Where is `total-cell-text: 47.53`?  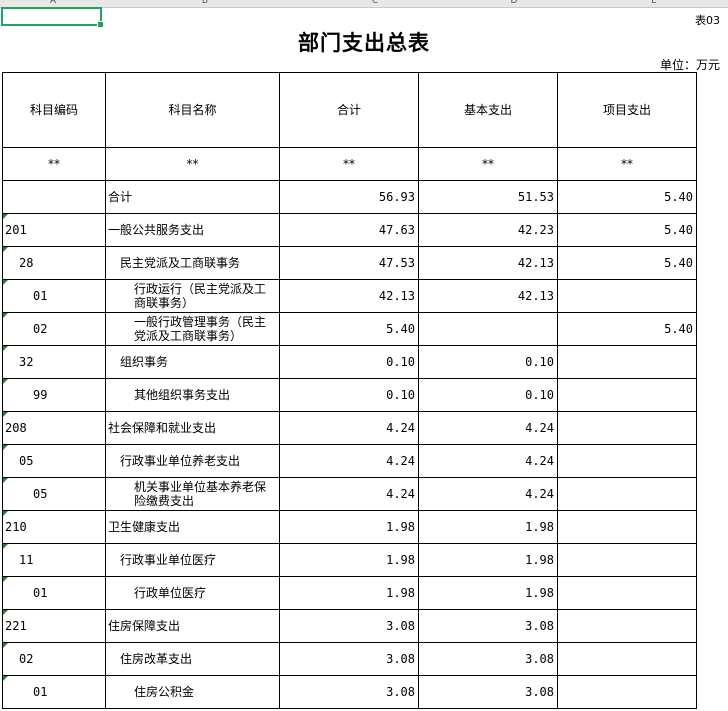
total-cell-text: 47.53 is located at coordinates (396, 263).